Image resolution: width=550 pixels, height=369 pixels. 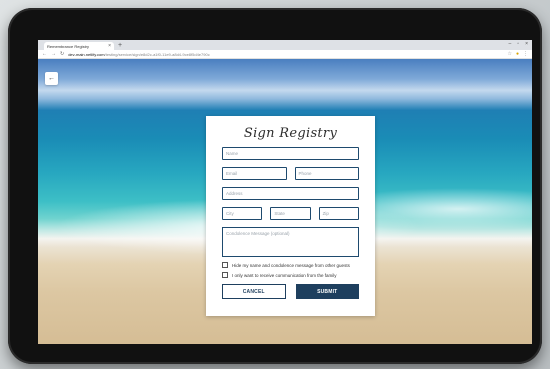 I want to click on address-input: Address, so click(x=290, y=193).